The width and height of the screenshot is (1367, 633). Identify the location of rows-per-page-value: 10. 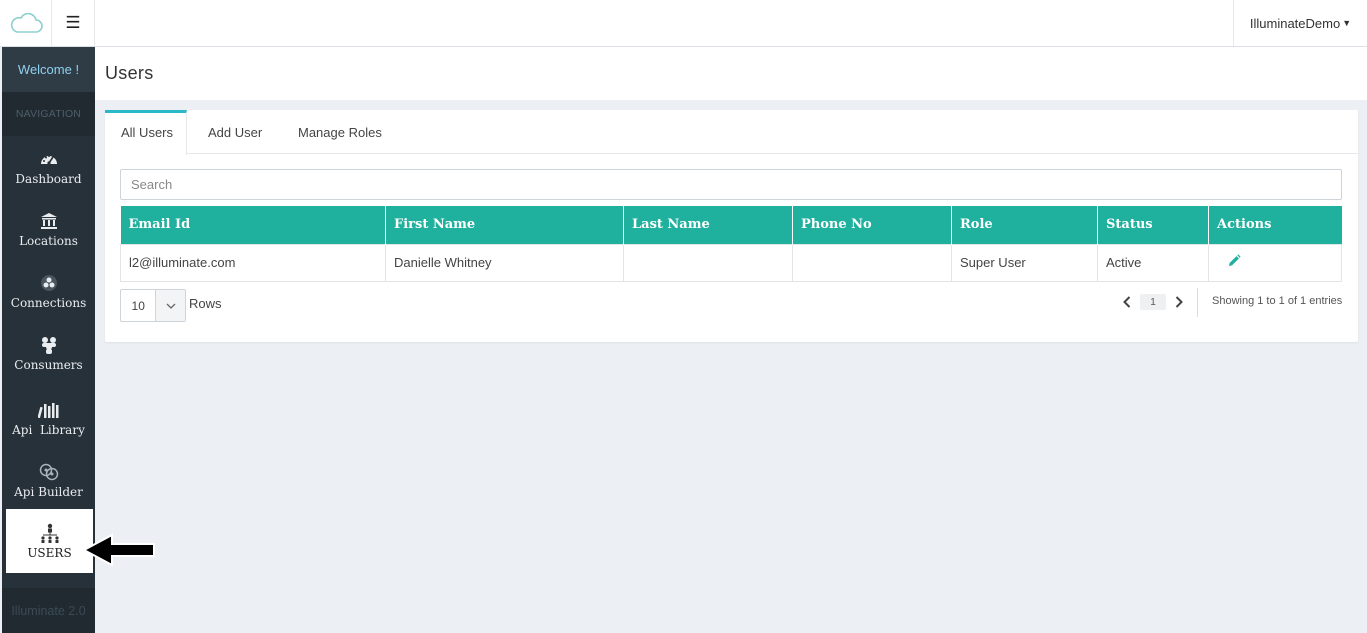
(138, 305).